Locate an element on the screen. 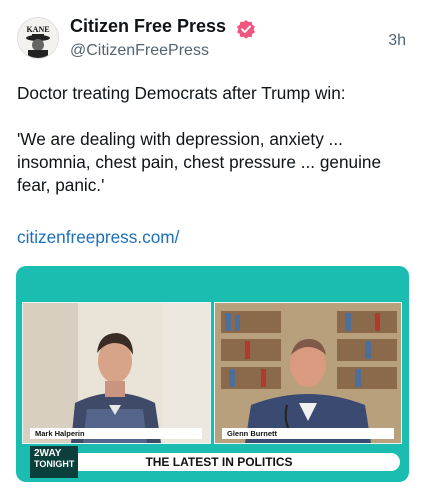 This screenshot has width=424, height=500. svg-text: KANE is located at coordinates (37, 29).